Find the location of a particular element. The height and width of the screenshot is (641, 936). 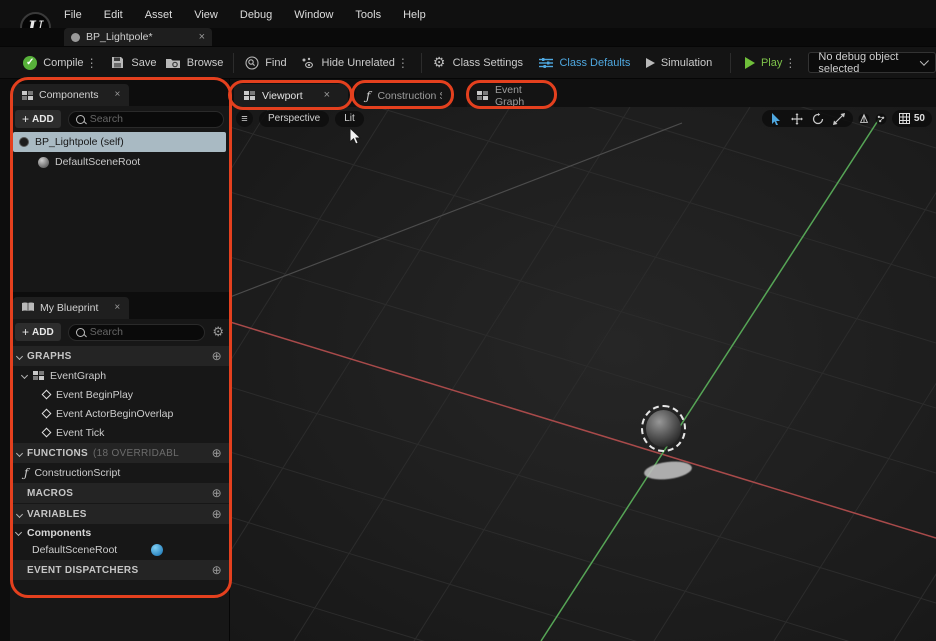

overridable-count: (18 OVERRIDABL is located at coordinates (136, 453).